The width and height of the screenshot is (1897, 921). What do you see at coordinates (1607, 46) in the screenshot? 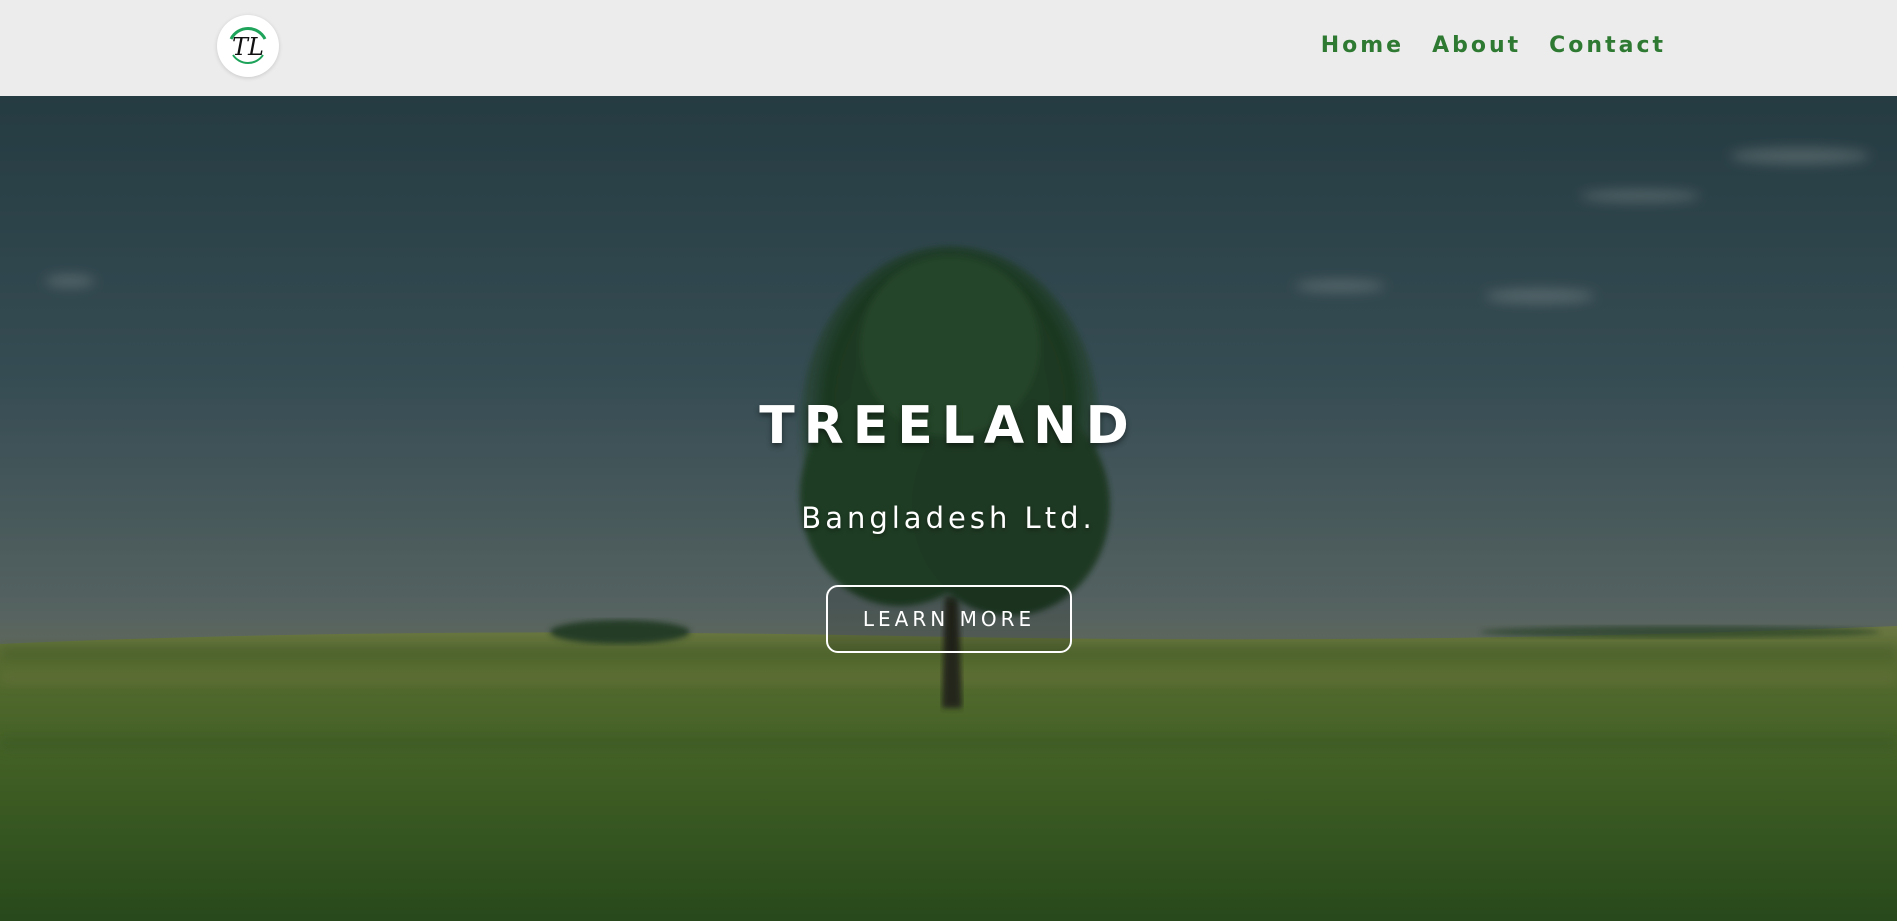
I see `nav-link-contact: Contact` at bounding box center [1607, 46].